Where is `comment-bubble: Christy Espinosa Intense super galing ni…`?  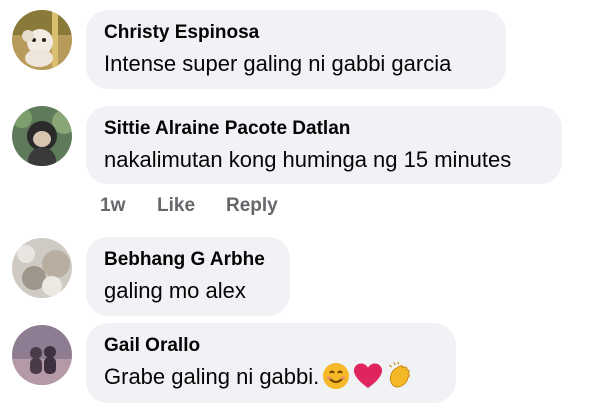 comment-bubble: Christy Espinosa Intense super galing ni… is located at coordinates (296, 49).